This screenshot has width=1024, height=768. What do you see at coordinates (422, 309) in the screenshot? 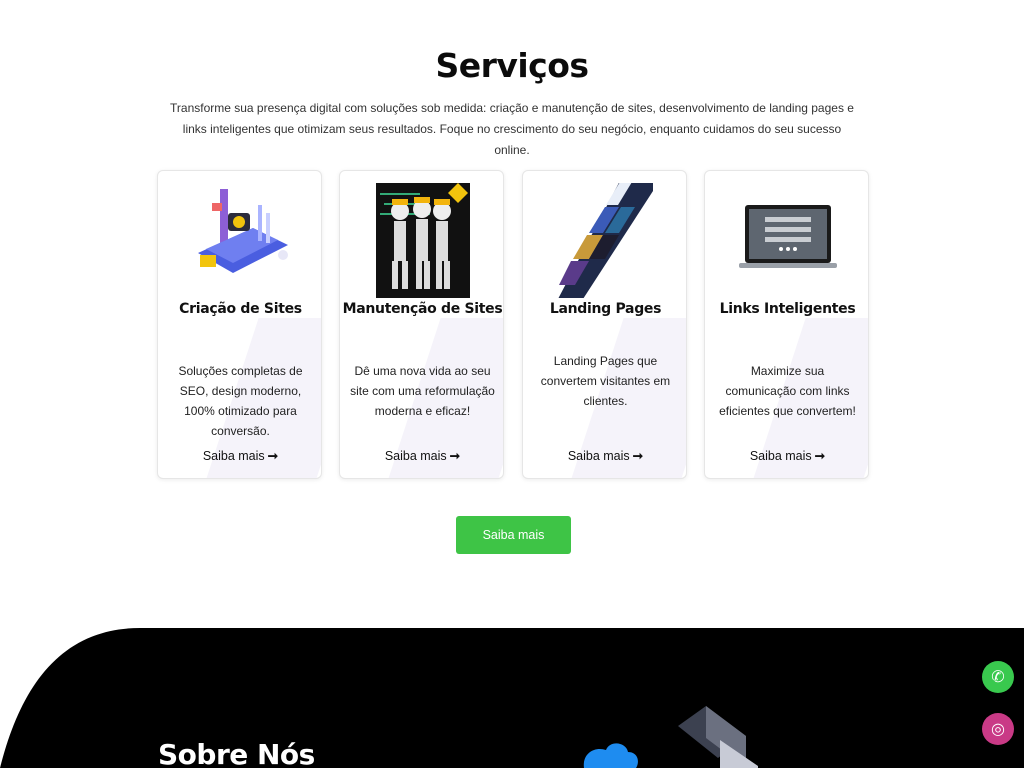
I see `card-title: Manutenção de Sites` at bounding box center [422, 309].